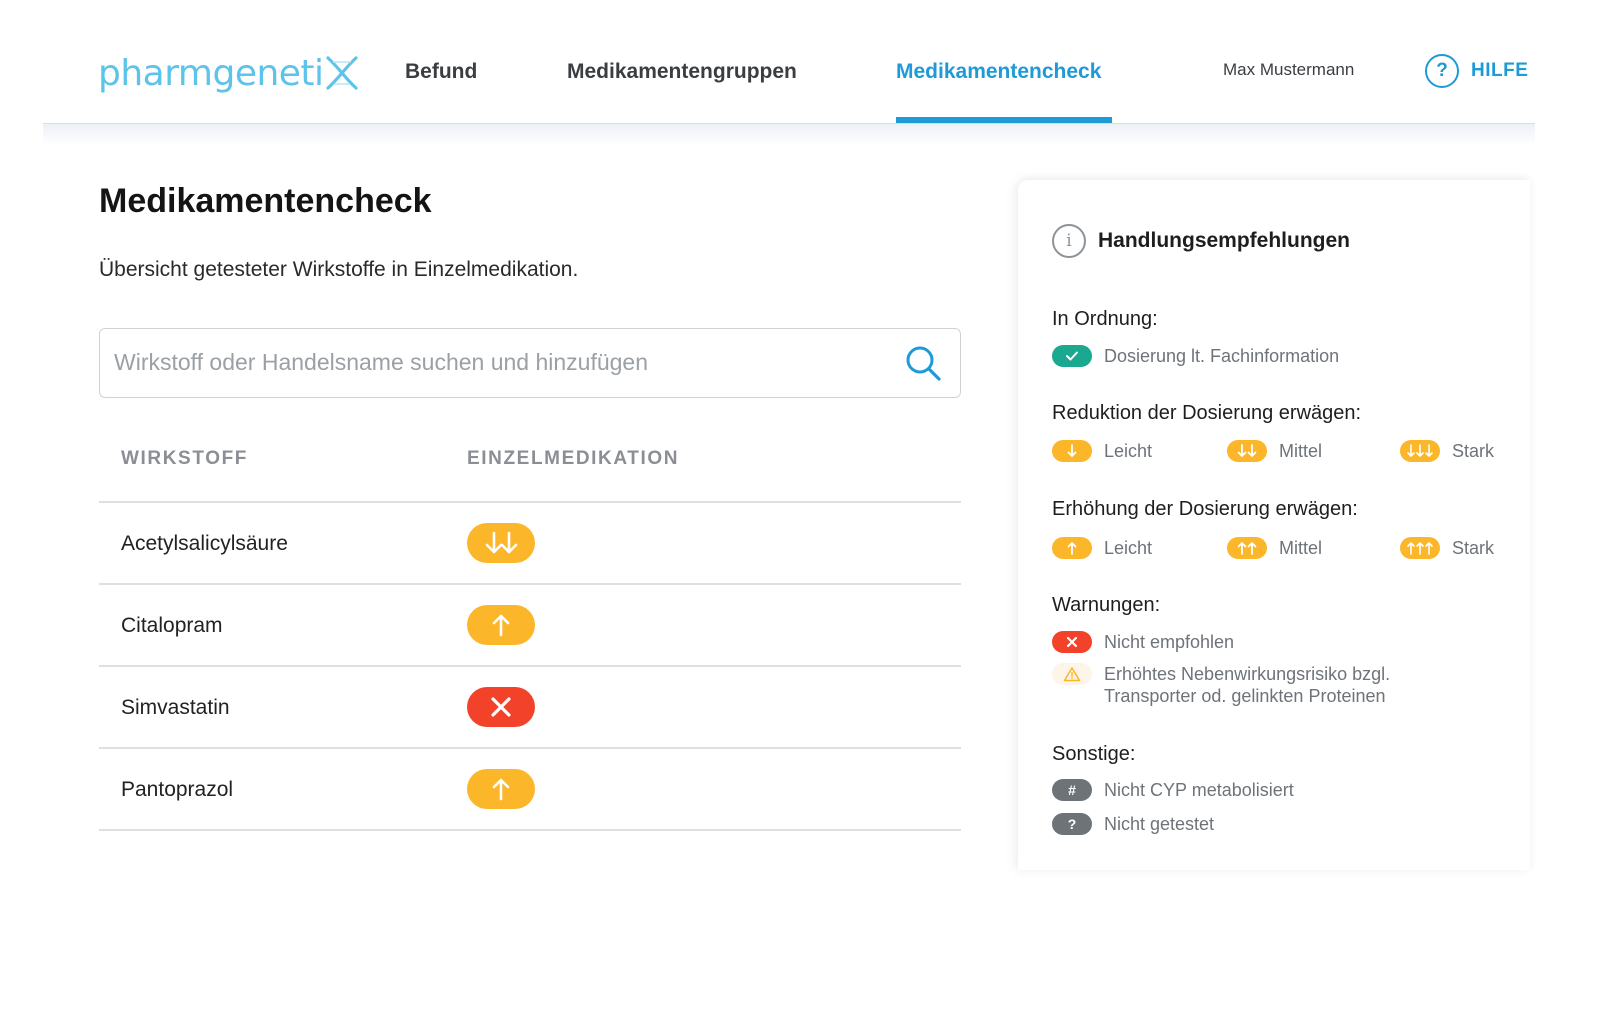 The image size is (1600, 1025). Describe the element at coordinates (1072, 356) in the screenshot. I see `check-icon` at that location.